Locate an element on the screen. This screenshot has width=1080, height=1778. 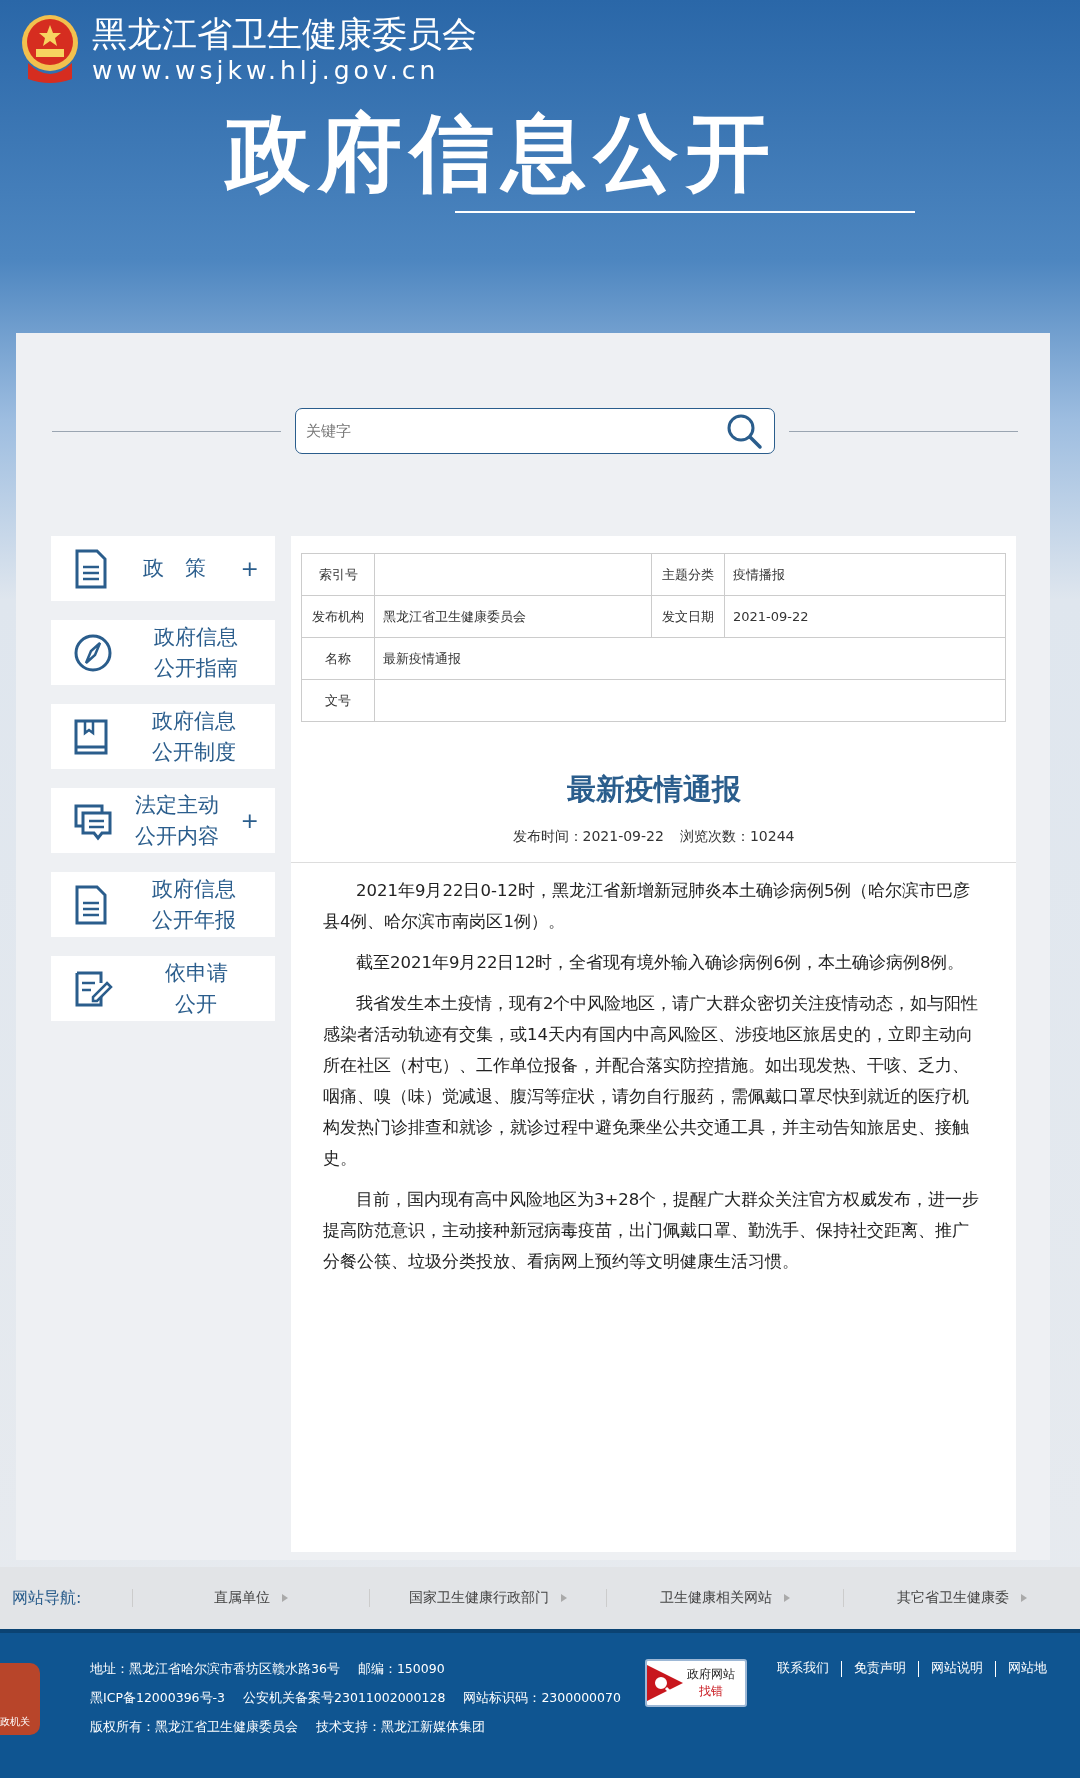
table-cell: 主题分类 is located at coordinates (688, 574).